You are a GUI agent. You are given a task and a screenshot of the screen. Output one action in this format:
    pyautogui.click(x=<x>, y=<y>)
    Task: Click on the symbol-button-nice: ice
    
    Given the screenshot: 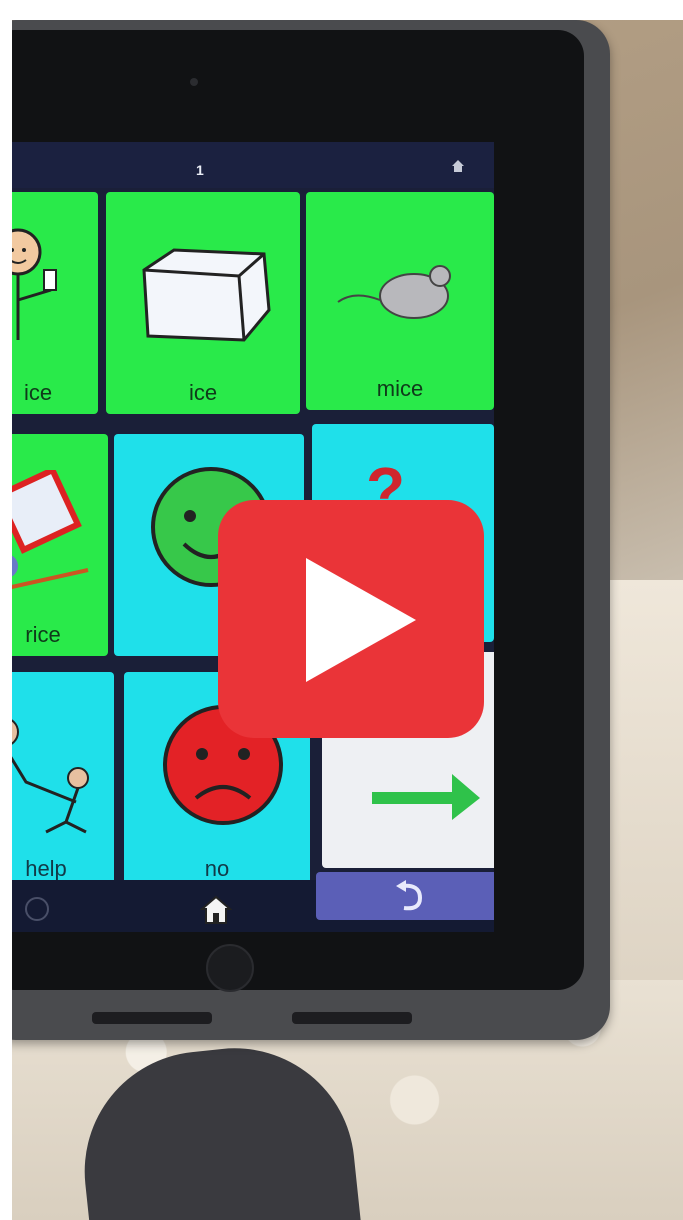 What is the action you would take?
    pyautogui.click(x=55, y=303)
    